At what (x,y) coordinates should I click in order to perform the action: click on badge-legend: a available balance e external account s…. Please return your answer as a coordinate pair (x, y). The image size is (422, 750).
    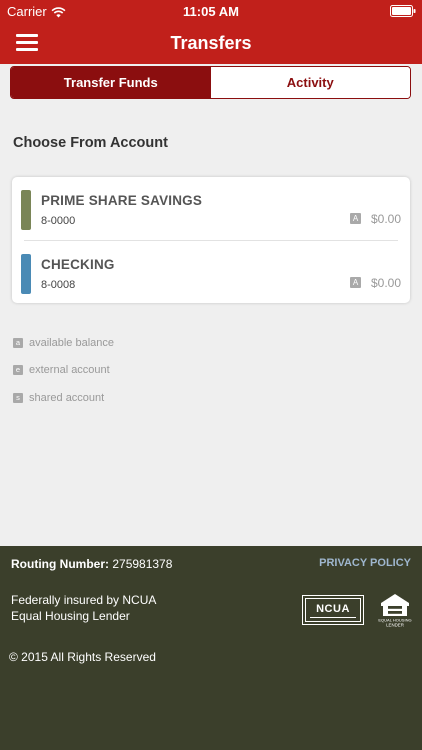
    Looking at the image, I should click on (63, 370).